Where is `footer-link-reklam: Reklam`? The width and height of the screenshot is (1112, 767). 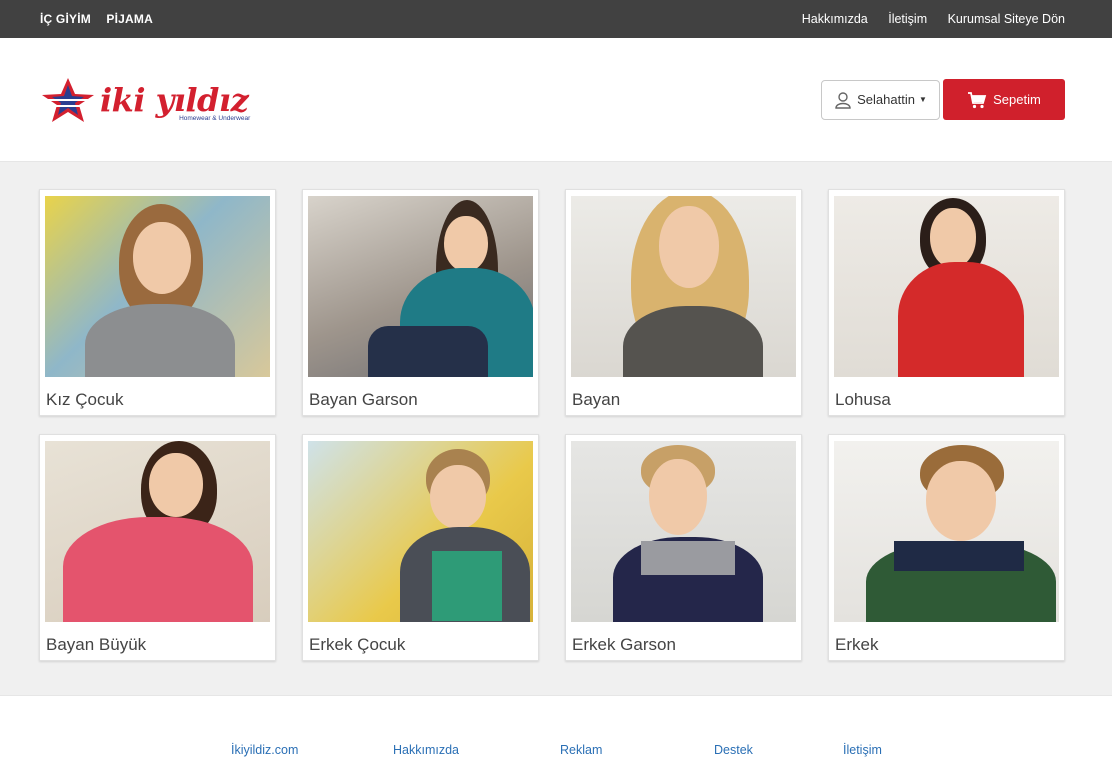 footer-link-reklam: Reklam is located at coordinates (581, 750).